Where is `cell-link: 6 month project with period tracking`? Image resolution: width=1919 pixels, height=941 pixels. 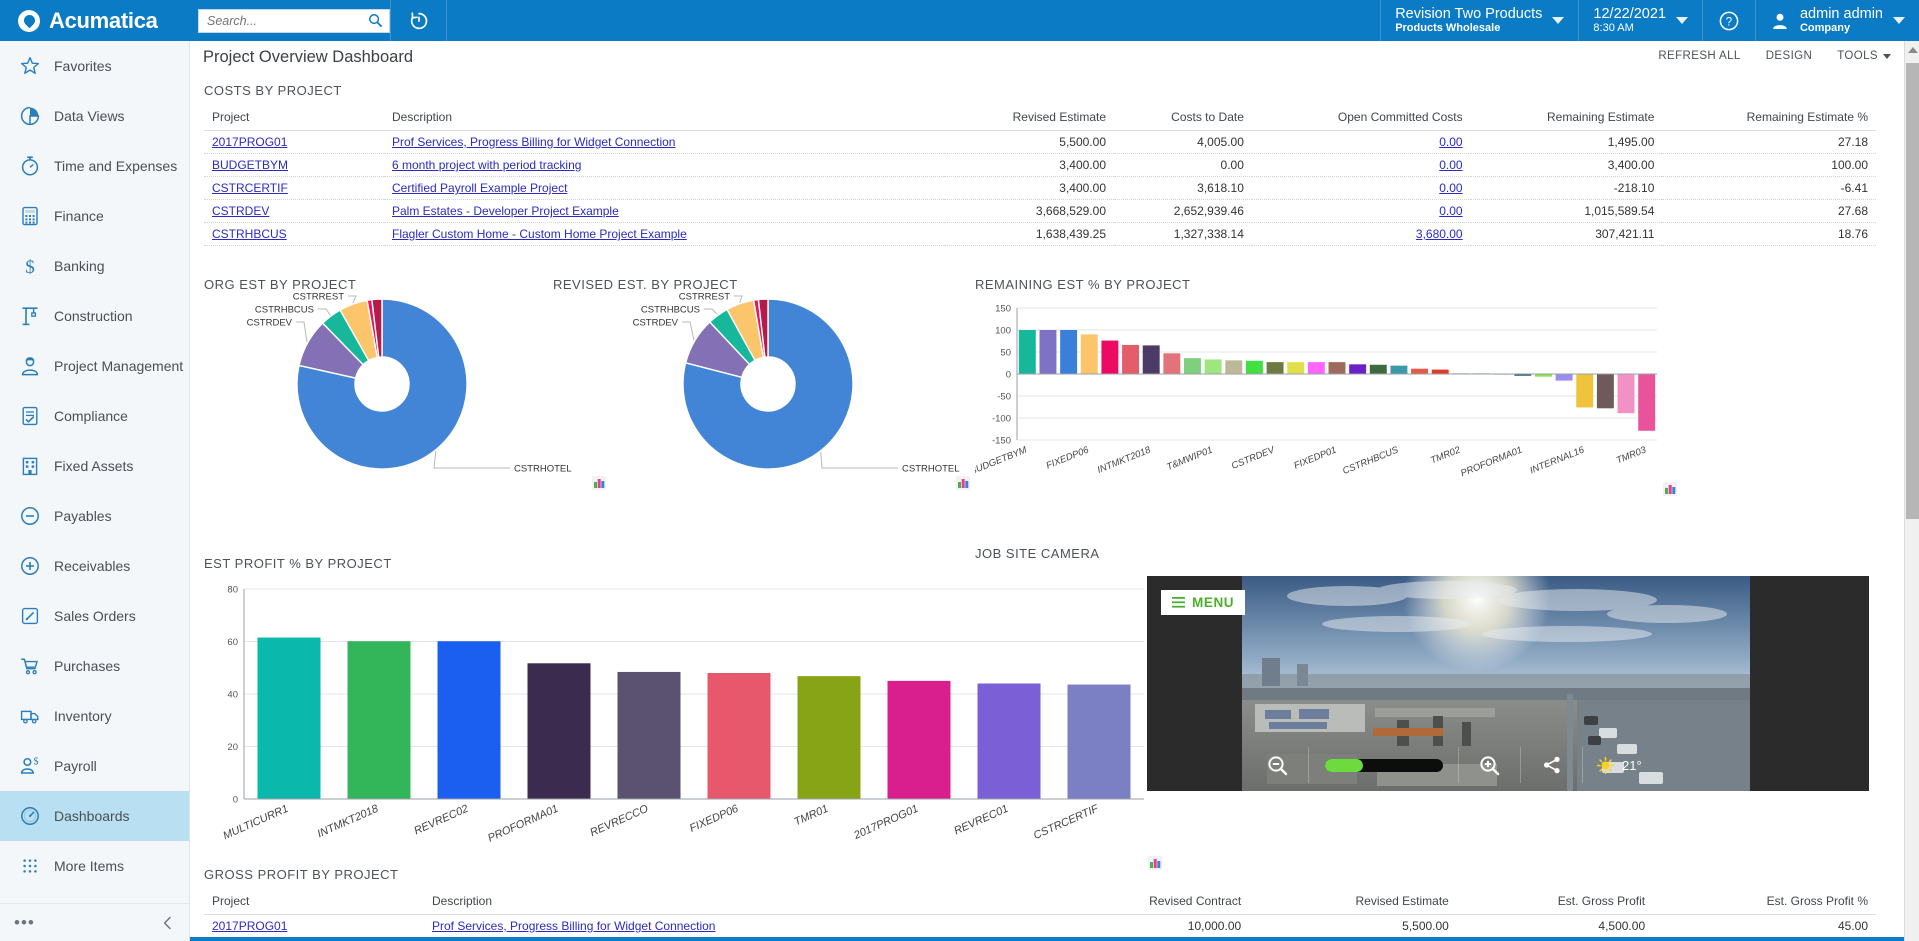
cell-link: 6 month project with period tracking is located at coordinates (486, 165).